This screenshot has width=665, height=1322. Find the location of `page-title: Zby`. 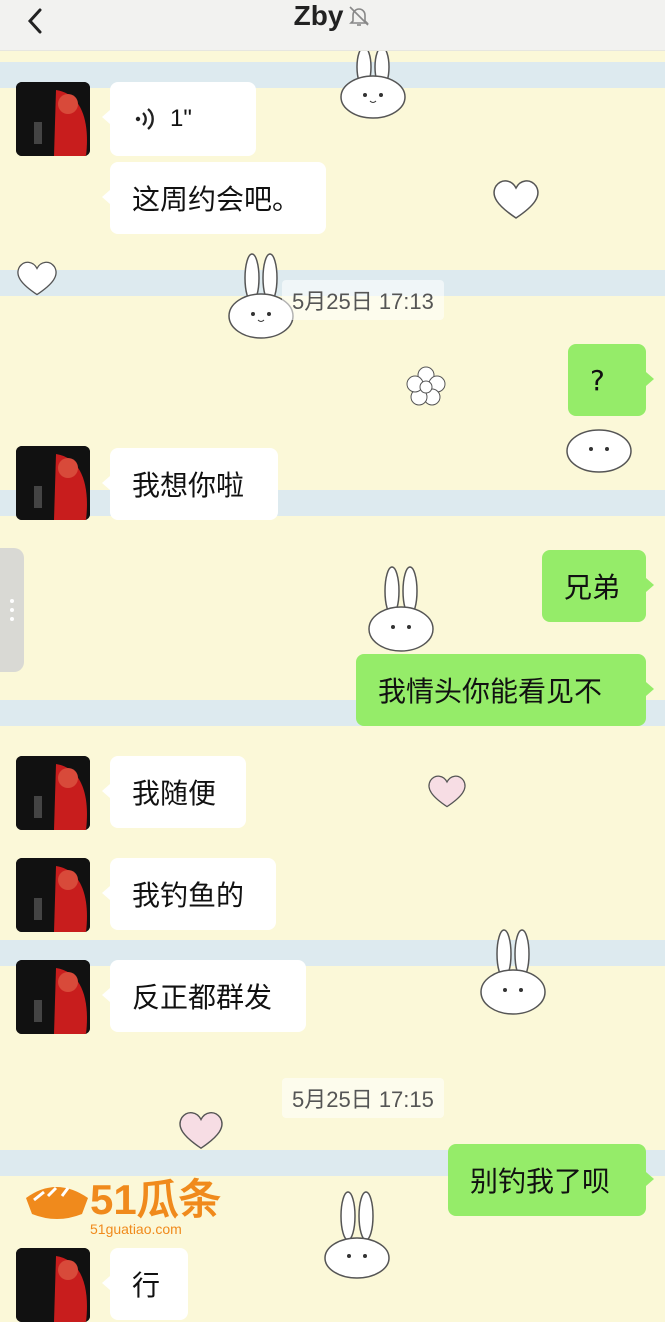

page-title: Zby is located at coordinates (318, 15).